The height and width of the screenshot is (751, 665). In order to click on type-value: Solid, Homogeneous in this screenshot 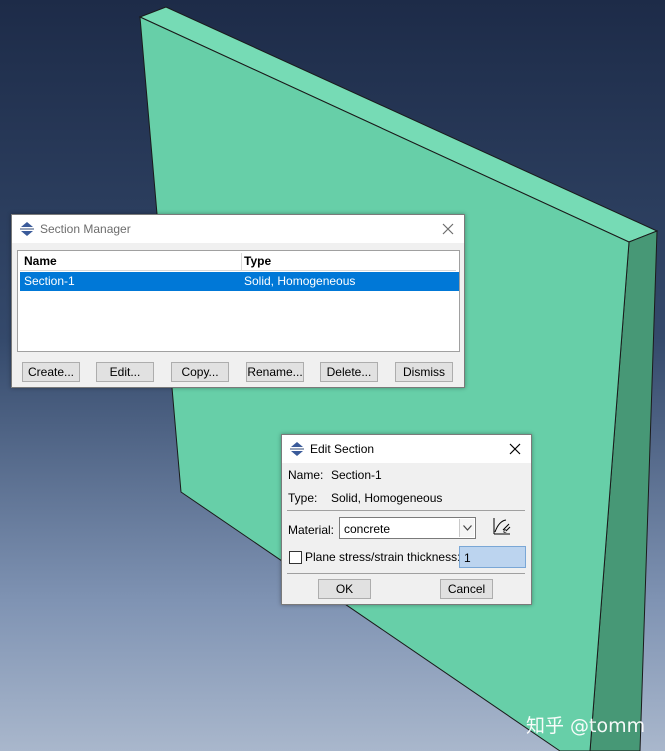, I will do `click(387, 498)`.